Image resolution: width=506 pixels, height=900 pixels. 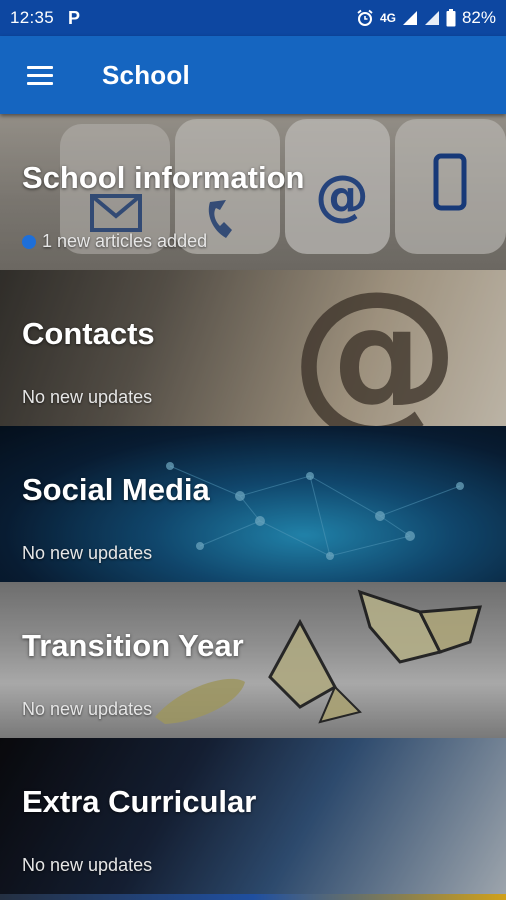 I want to click on card-subtitle: 1 new articles added, so click(x=114, y=241).